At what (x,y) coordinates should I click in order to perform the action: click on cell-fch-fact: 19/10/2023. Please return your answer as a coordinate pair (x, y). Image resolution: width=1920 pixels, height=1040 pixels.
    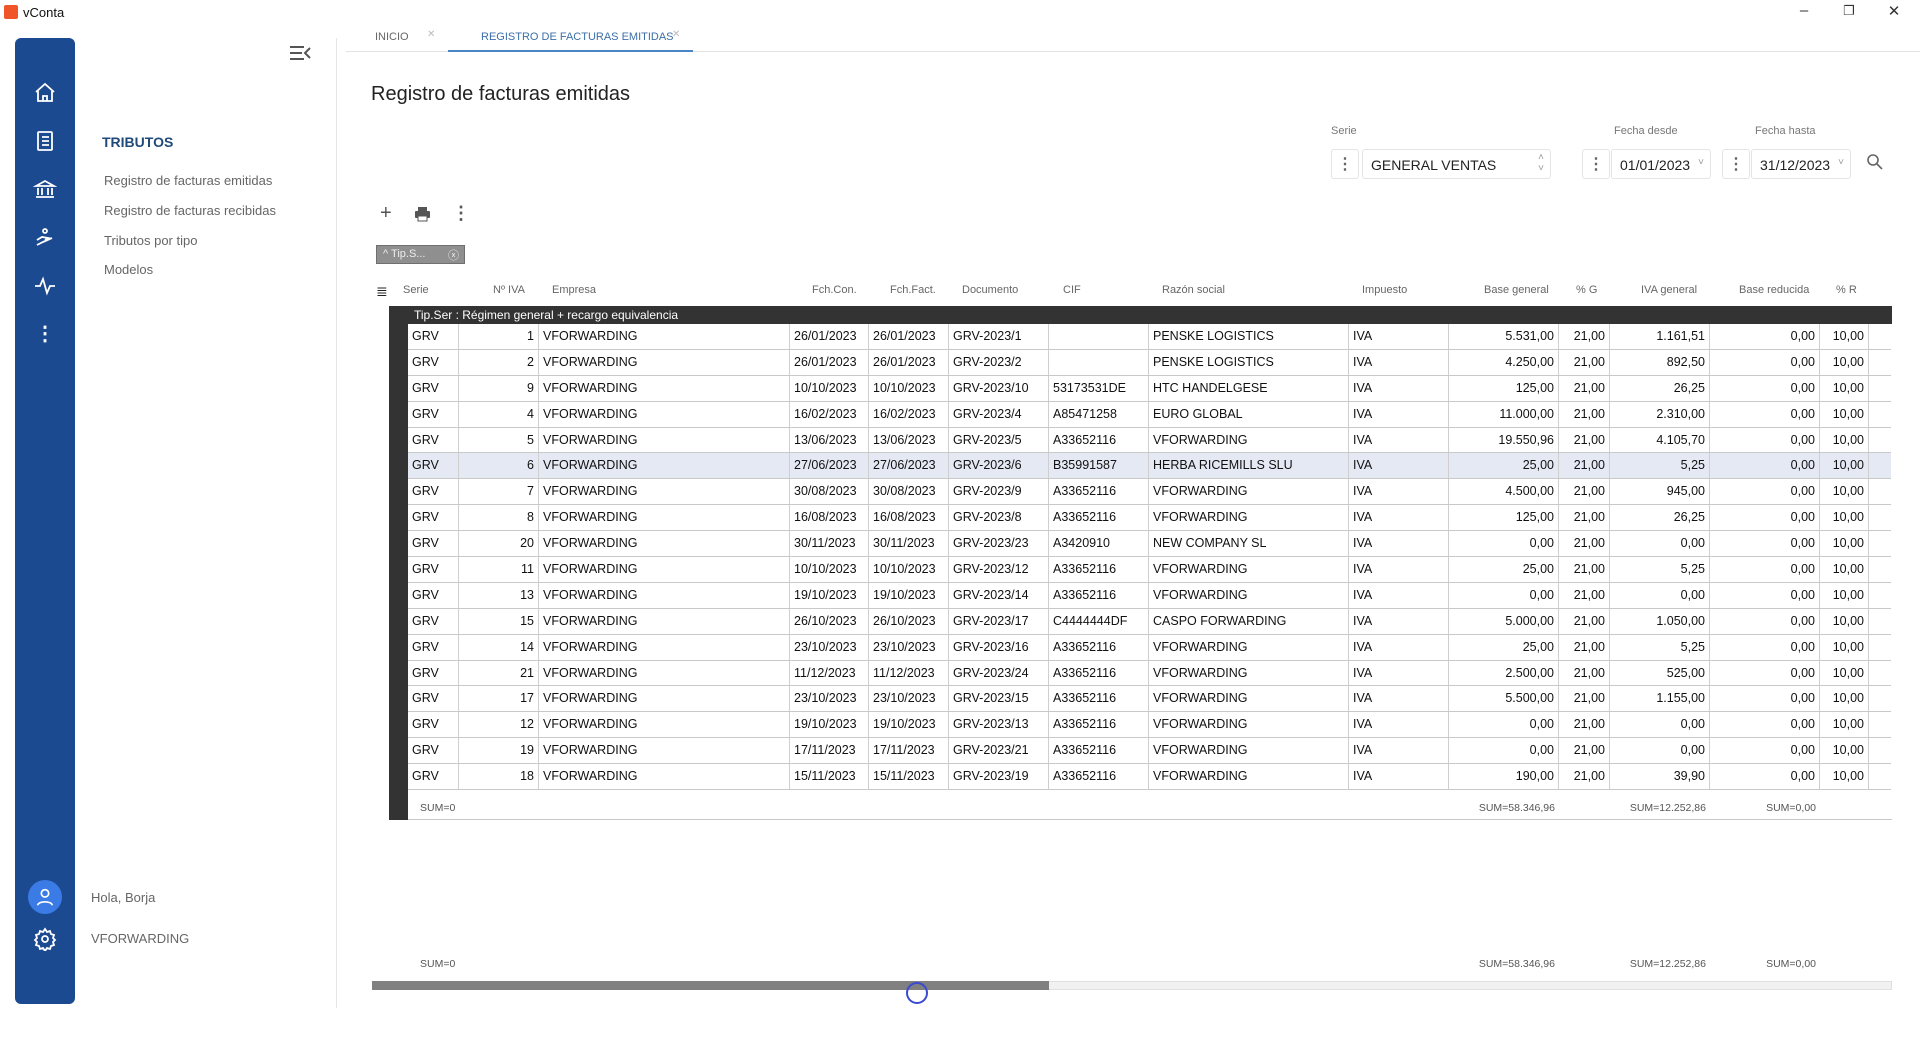
    Looking at the image, I should click on (909, 595).